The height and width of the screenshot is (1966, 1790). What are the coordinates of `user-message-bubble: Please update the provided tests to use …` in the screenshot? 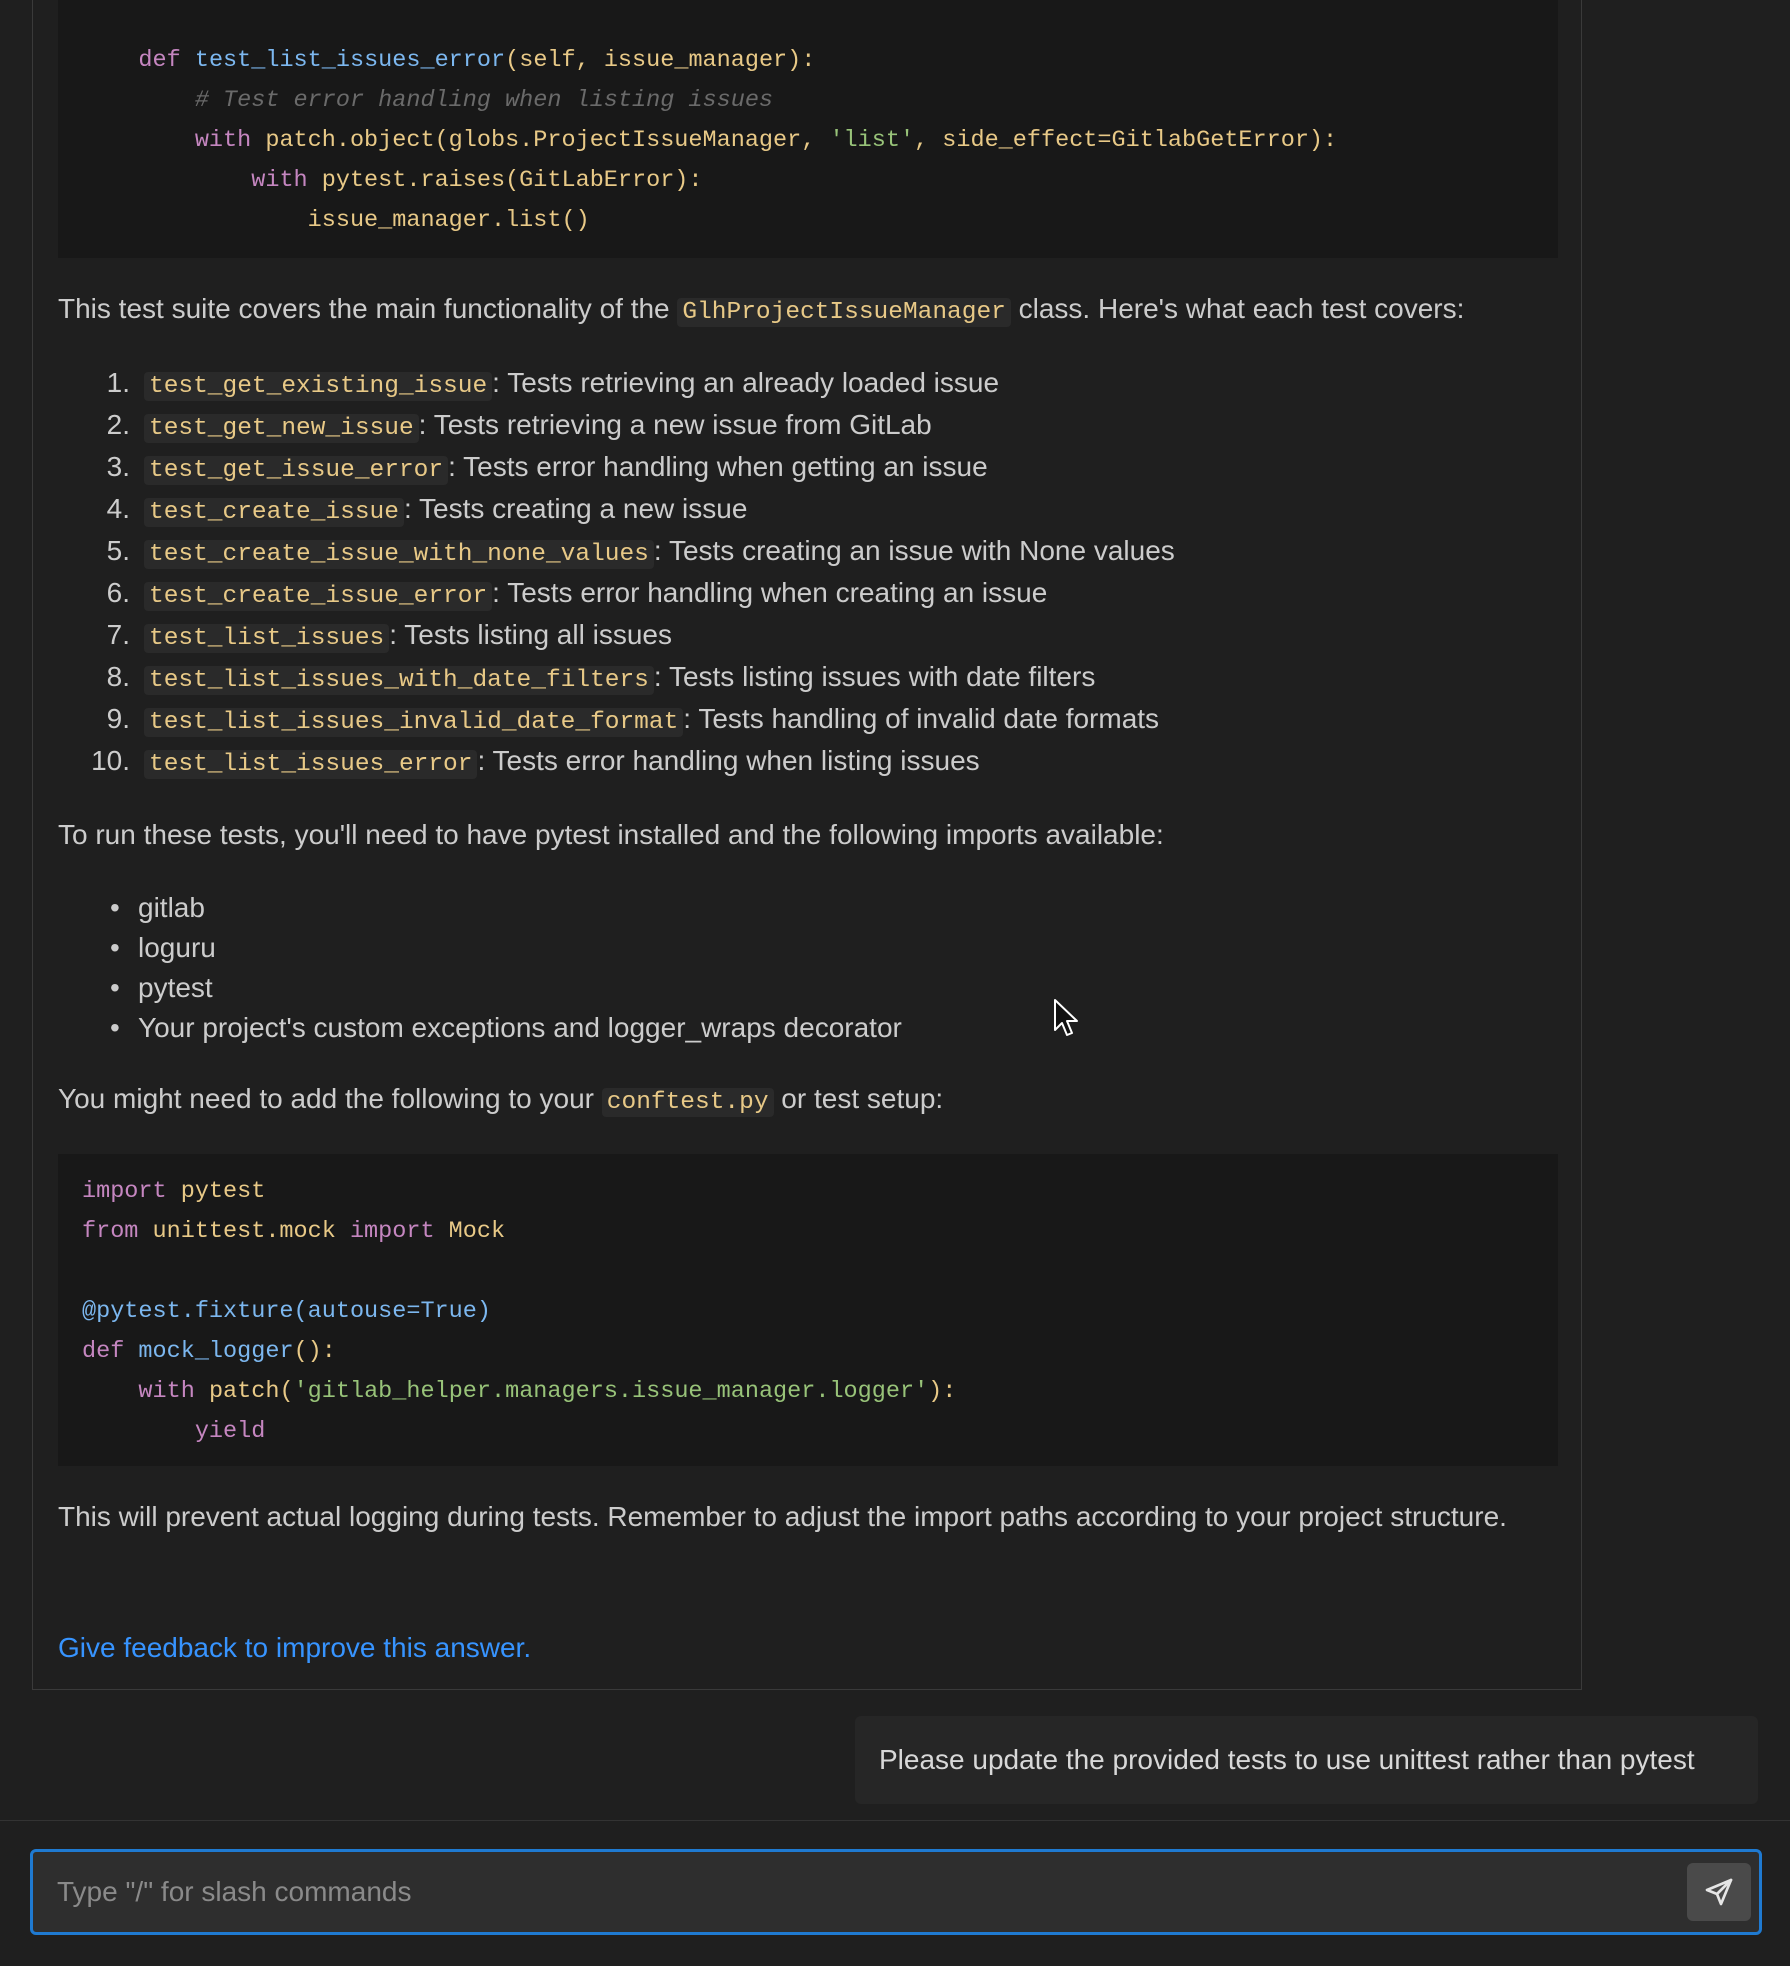 It's located at (1306, 1760).